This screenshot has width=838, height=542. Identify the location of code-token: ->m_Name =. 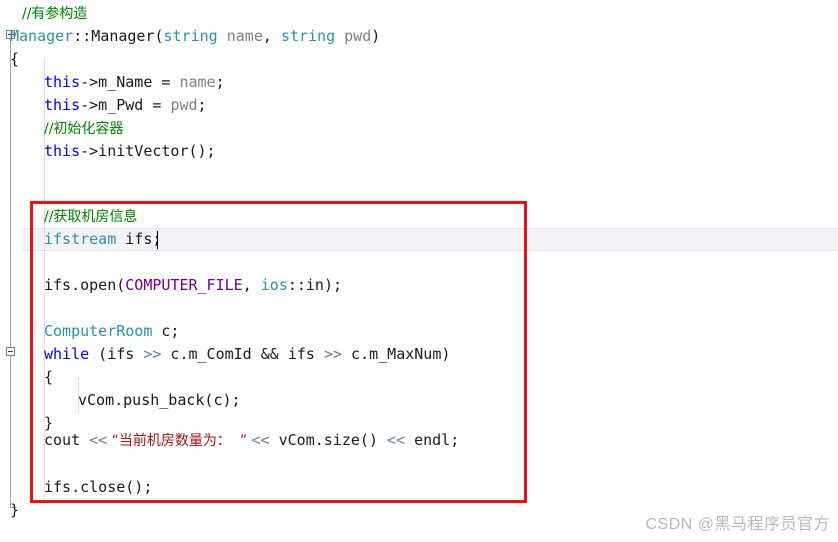
(130, 82).